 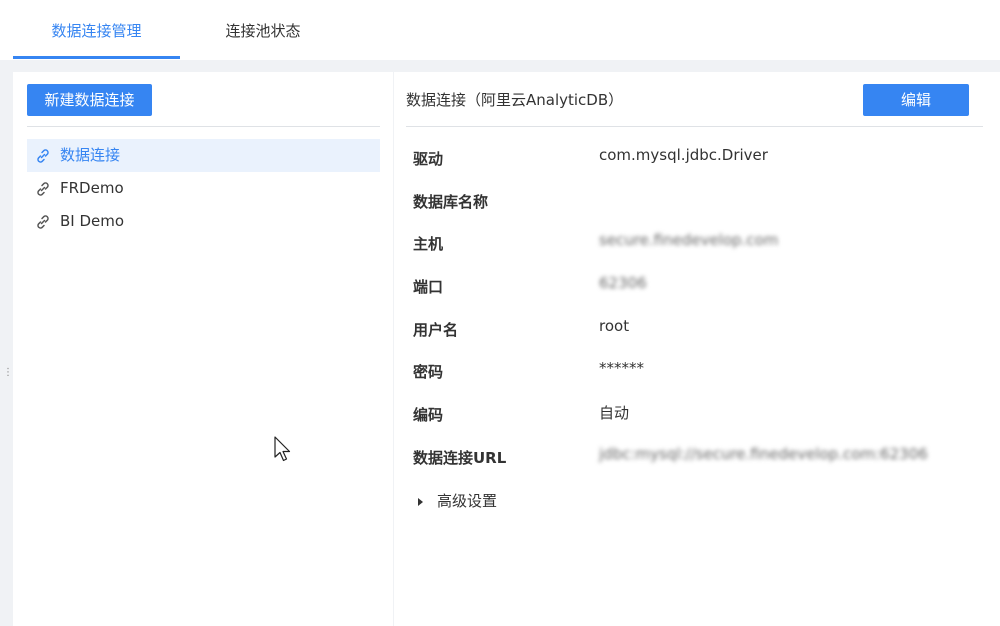 What do you see at coordinates (428, 415) in the screenshot?
I see `property-label: 编码` at bounding box center [428, 415].